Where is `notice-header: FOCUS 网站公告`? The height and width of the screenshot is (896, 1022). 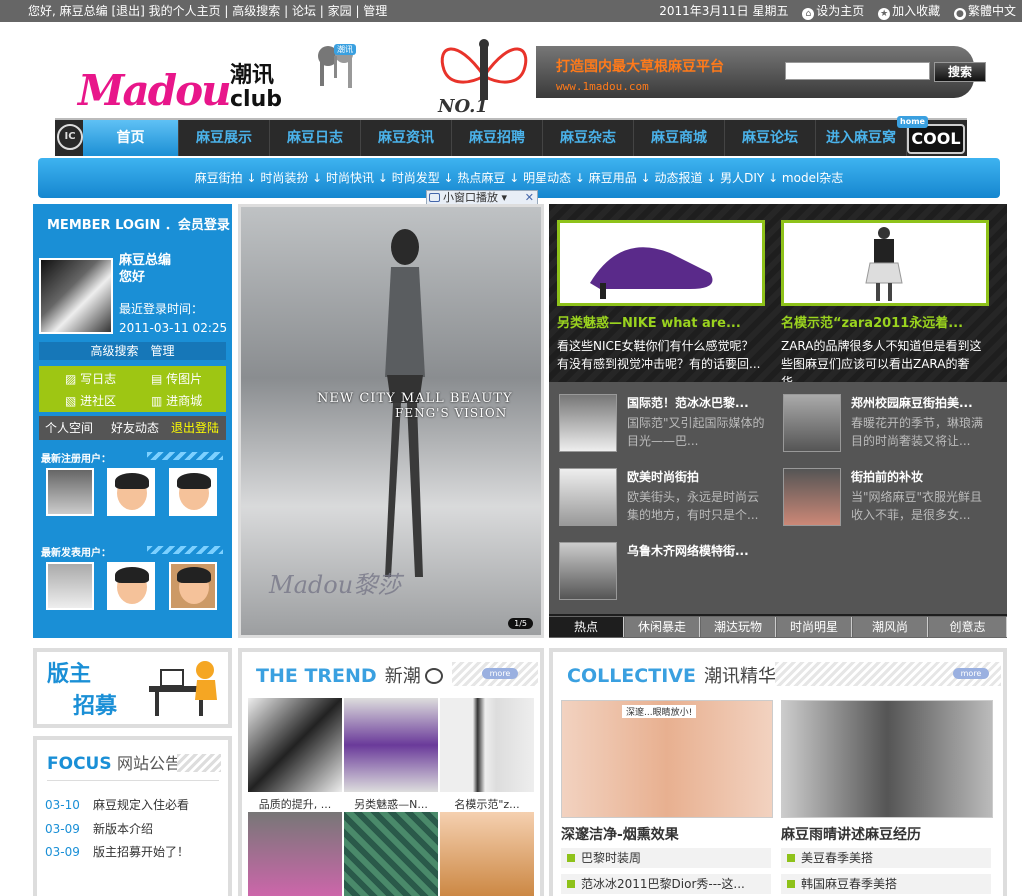 notice-header: FOCUS 网站公告 is located at coordinates (114, 764).